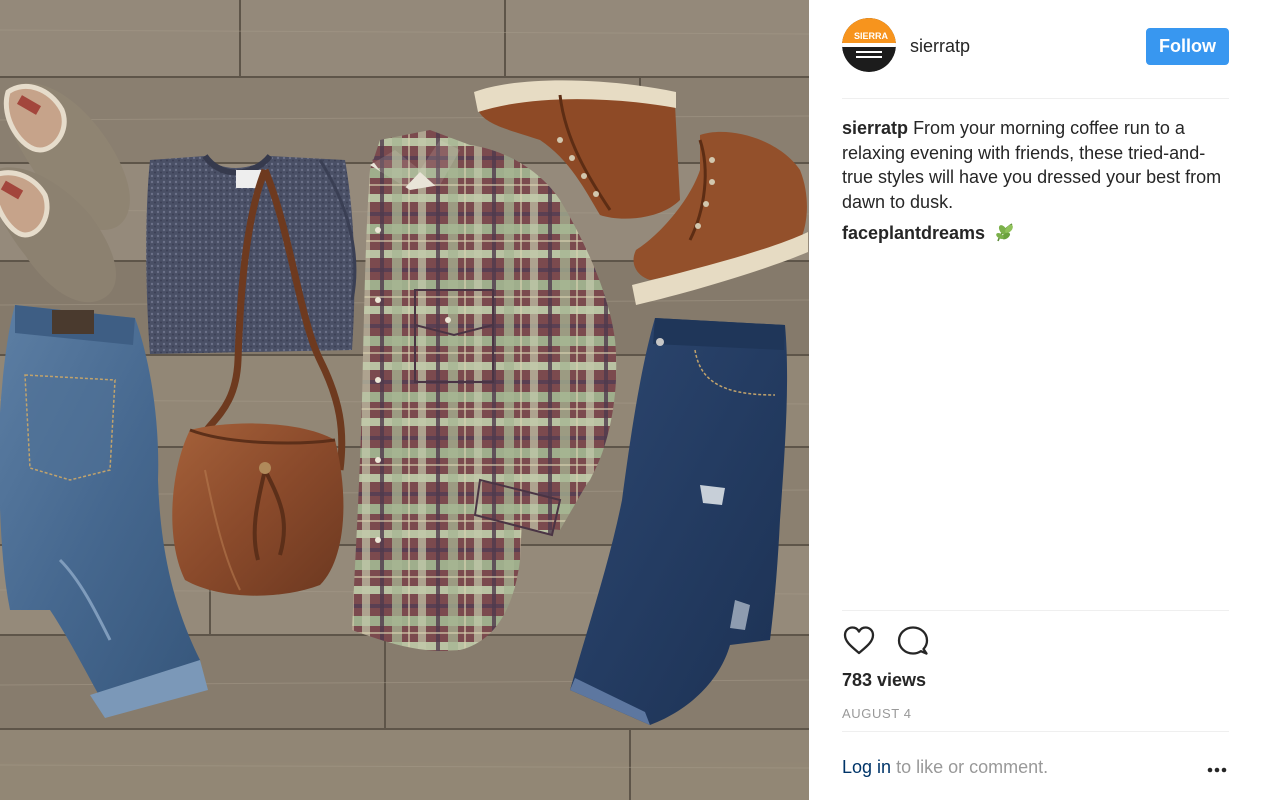 This screenshot has width=1262, height=800. Describe the element at coordinates (1187, 46) in the screenshot. I see `follow-button: Follow` at that location.